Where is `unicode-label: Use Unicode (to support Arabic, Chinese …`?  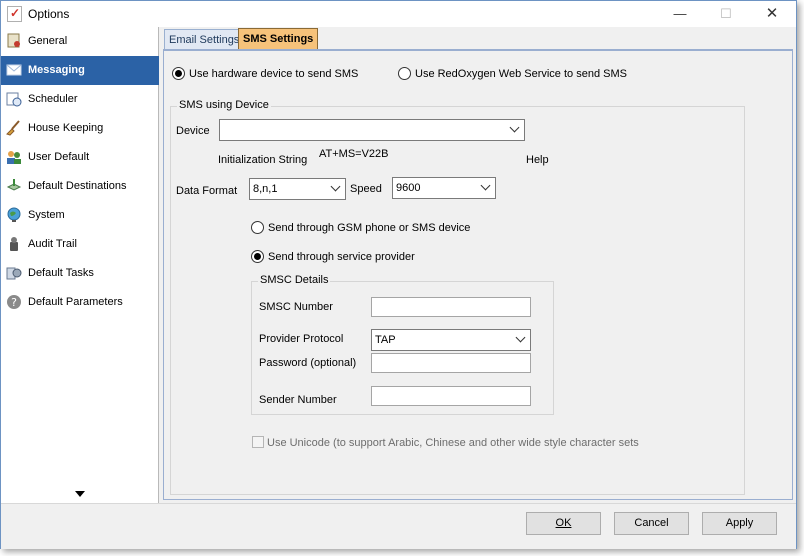 unicode-label: Use Unicode (to support Arabic, Chinese … is located at coordinates (453, 443).